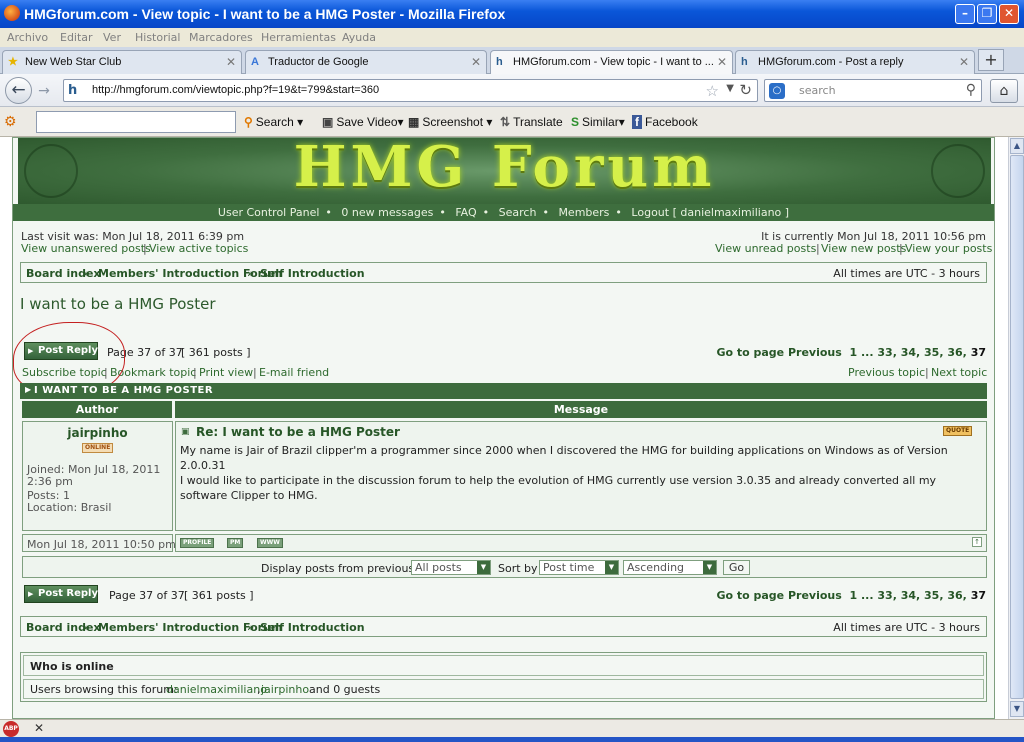 This screenshot has width=1024, height=742. I want to click on view-your-posts-link: View your posts, so click(948, 248).